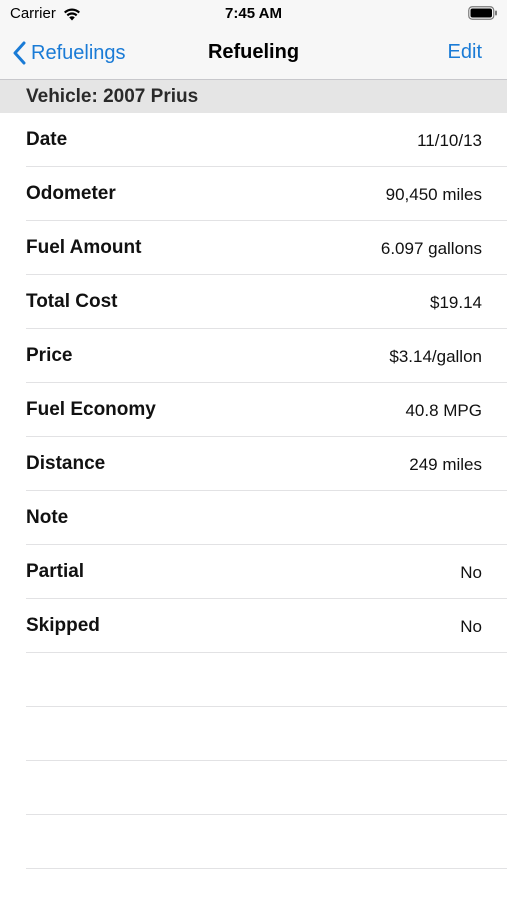 This screenshot has height=900, width=507. Describe the element at coordinates (456, 302) in the screenshot. I see `row-value: $19.14` at that location.